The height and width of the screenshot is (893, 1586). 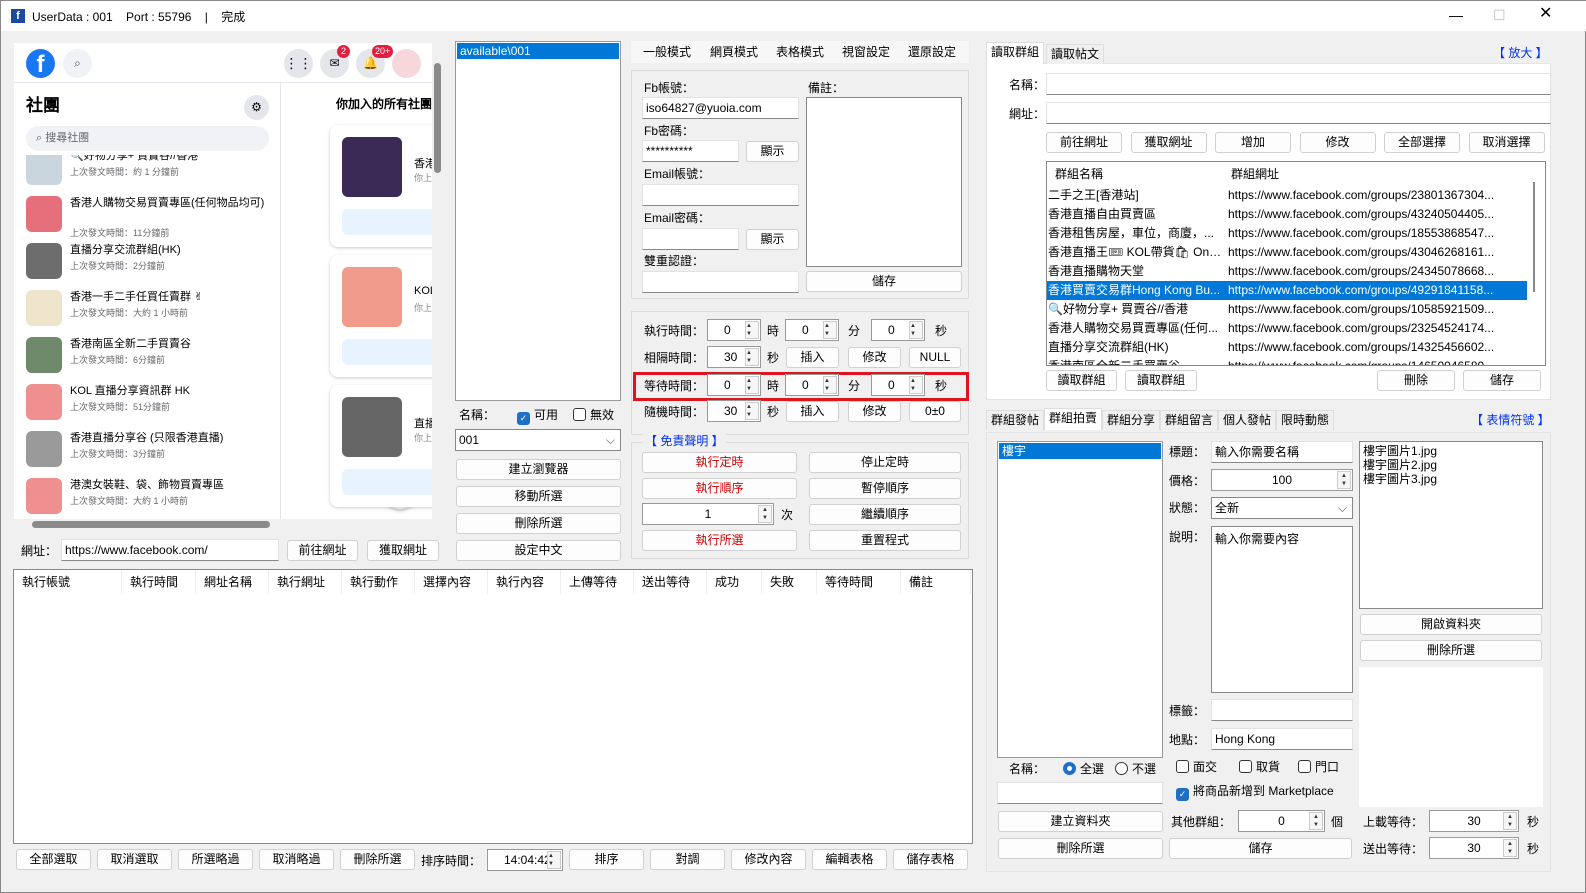 What do you see at coordinates (719, 488) in the screenshot?
I see `run-sequence-button: 執行順序` at bounding box center [719, 488].